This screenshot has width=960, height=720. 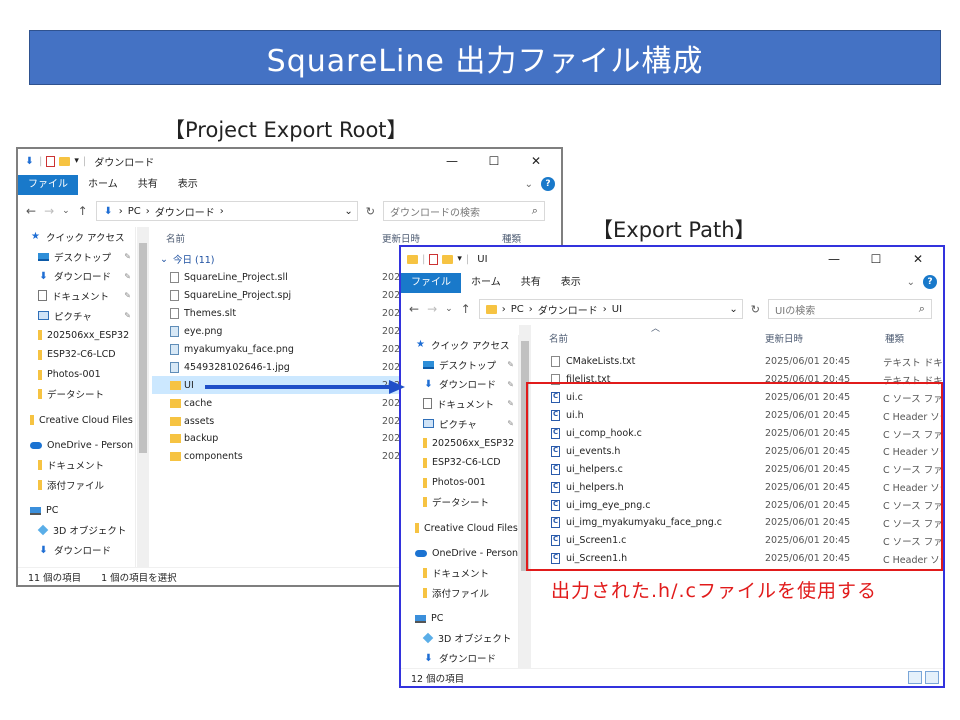 I want to click on nav-scrollbar, so click(x=143, y=397).